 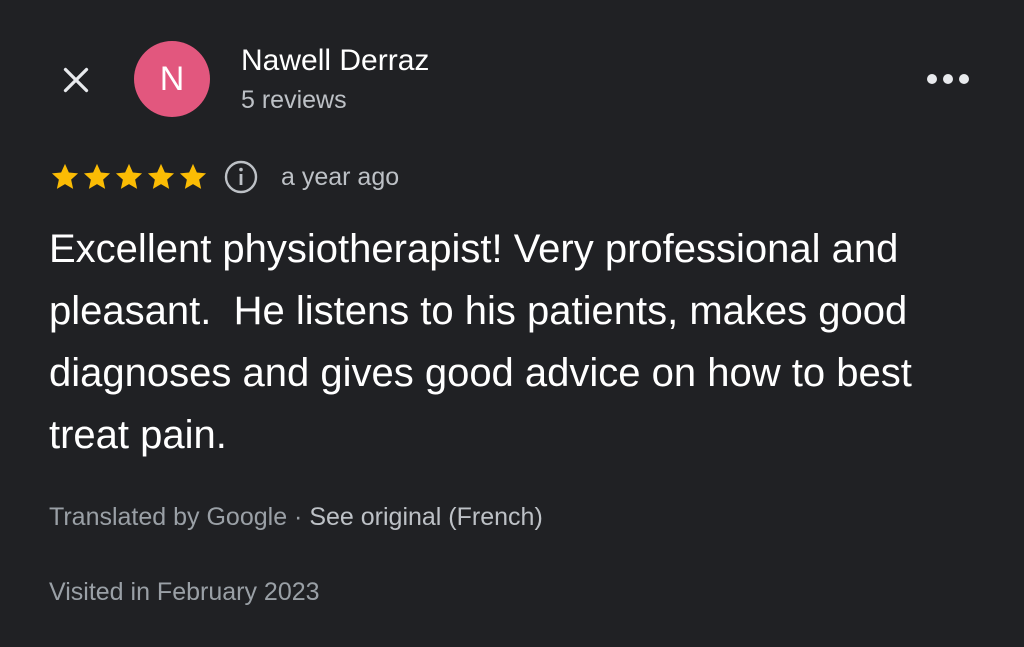 I want to click on more-options-button, so click(x=948, y=79).